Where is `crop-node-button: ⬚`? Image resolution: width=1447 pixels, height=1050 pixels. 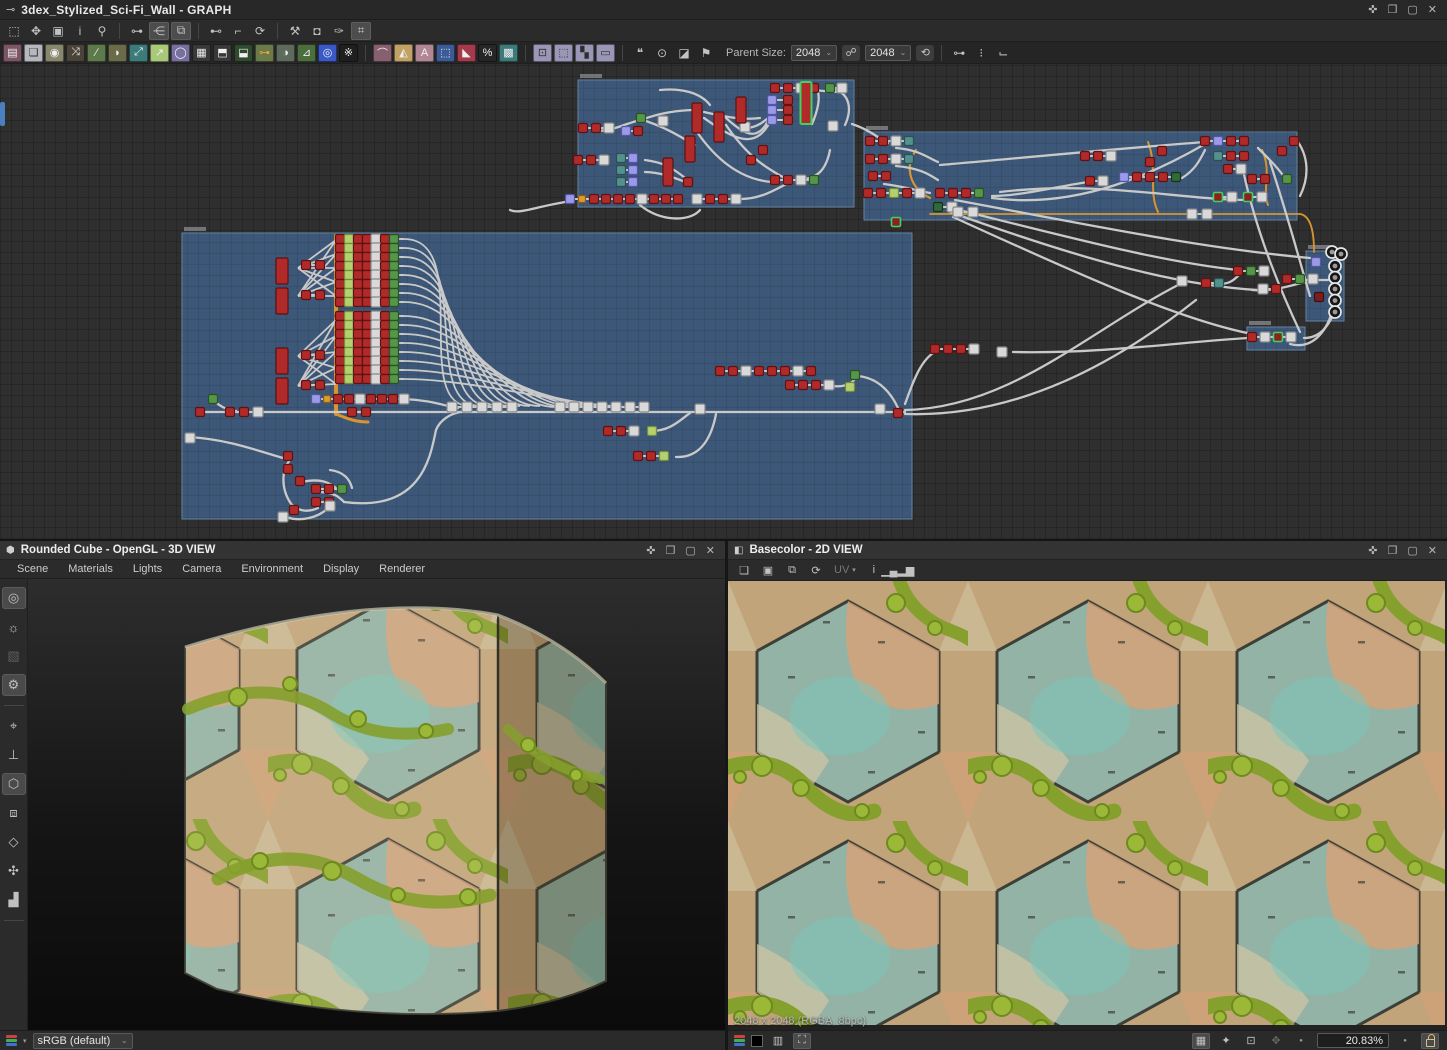
crop-node-button: ⬚ is located at coordinates (563, 52).